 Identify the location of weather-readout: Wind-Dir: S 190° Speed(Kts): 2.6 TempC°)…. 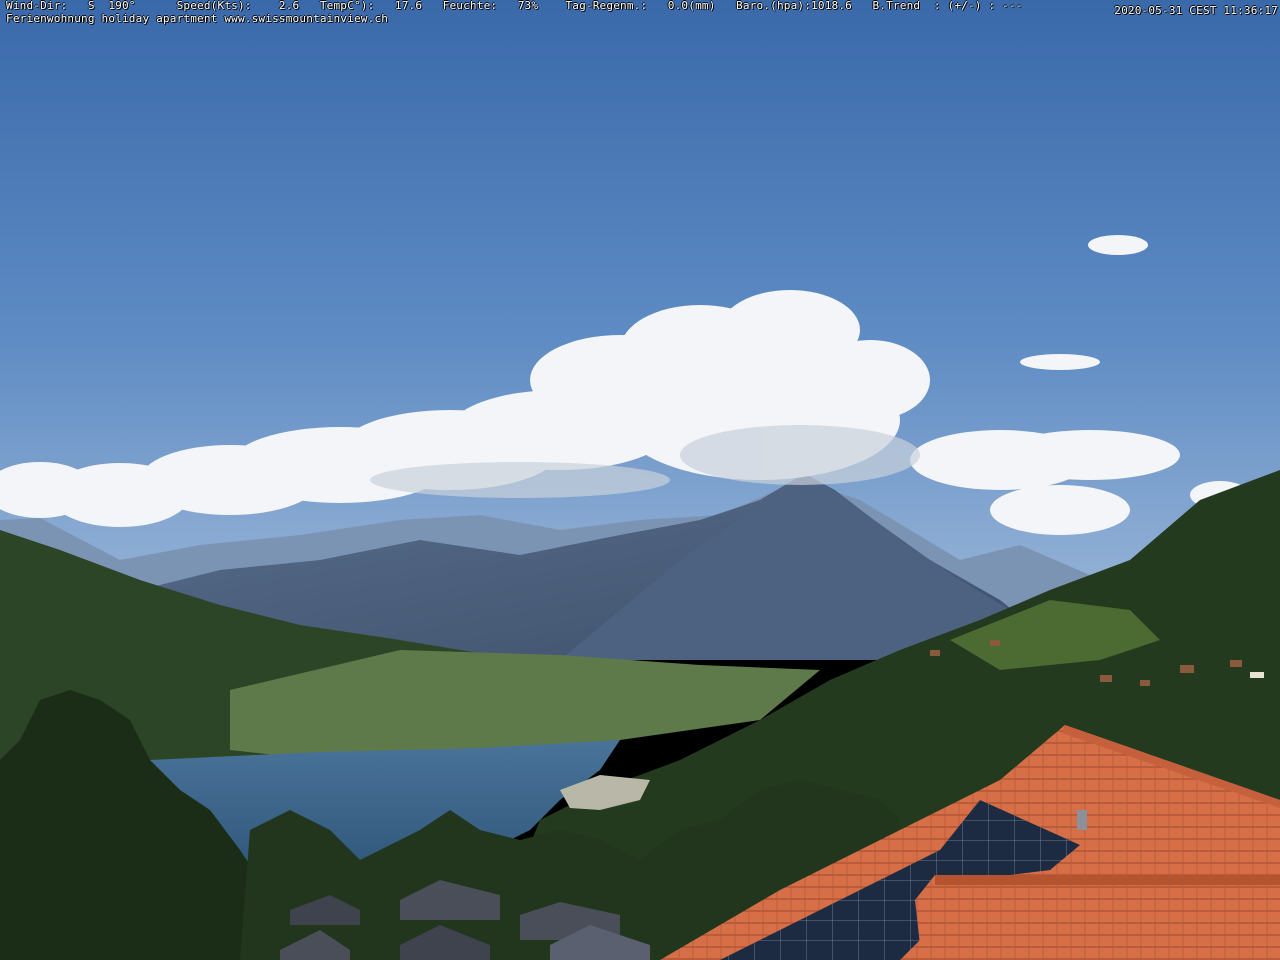
(514, 6).